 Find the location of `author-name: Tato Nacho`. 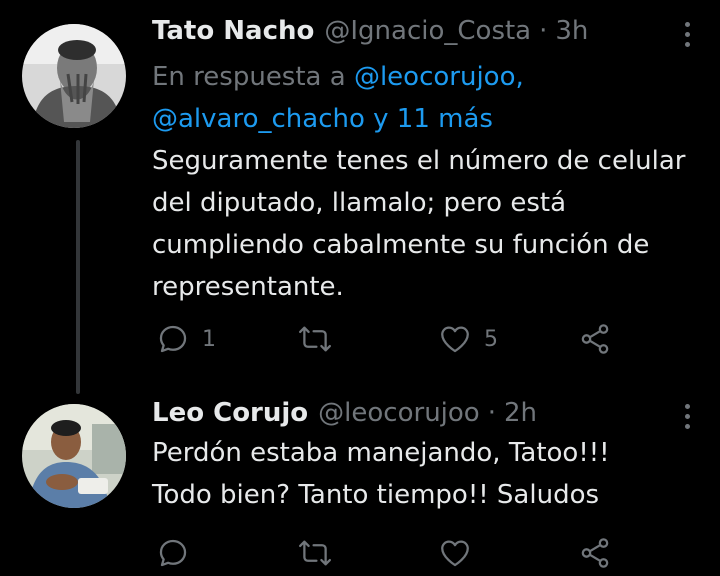

author-name: Tato Nacho is located at coordinates (233, 31).